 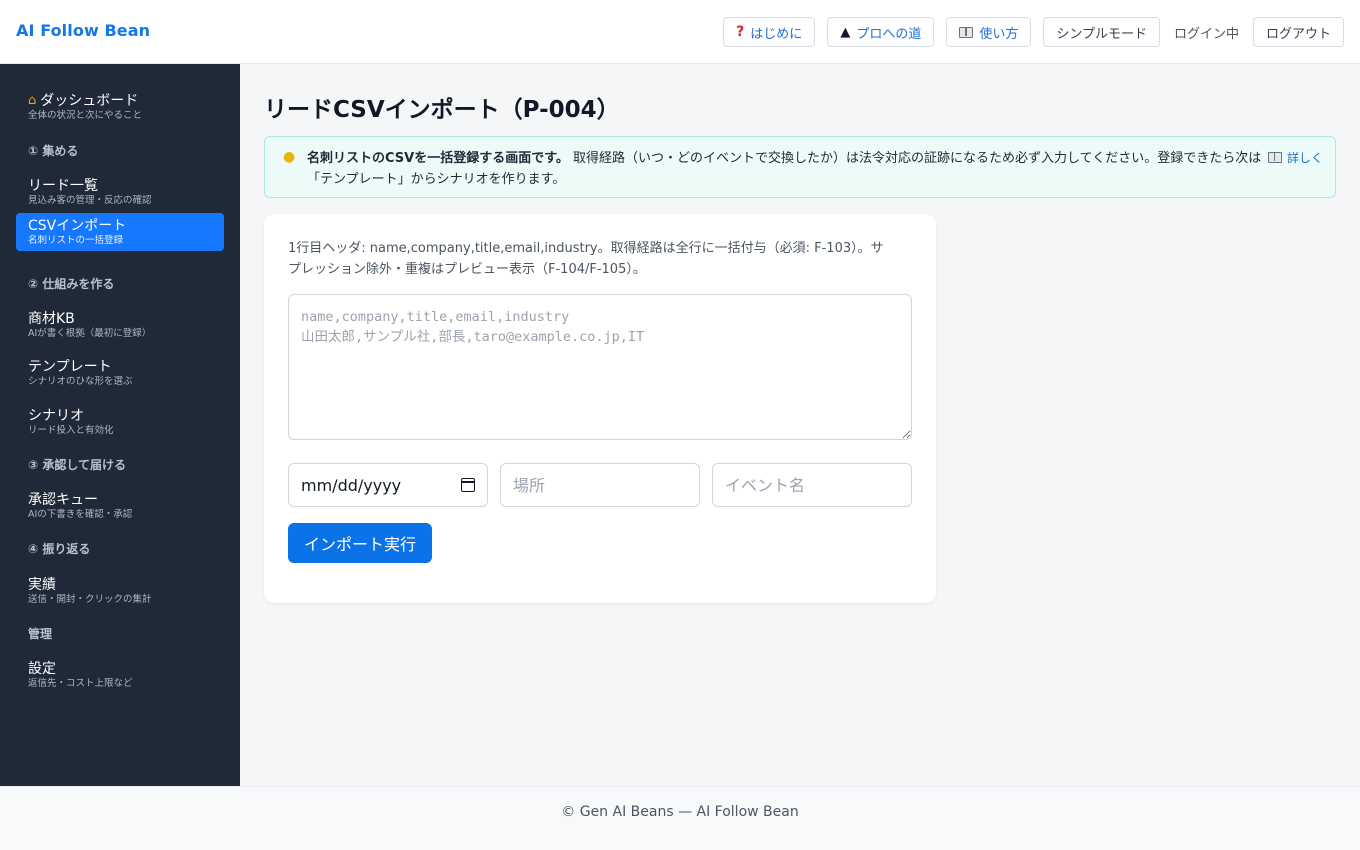 I want to click on event-name-input, so click(x=812, y=485).